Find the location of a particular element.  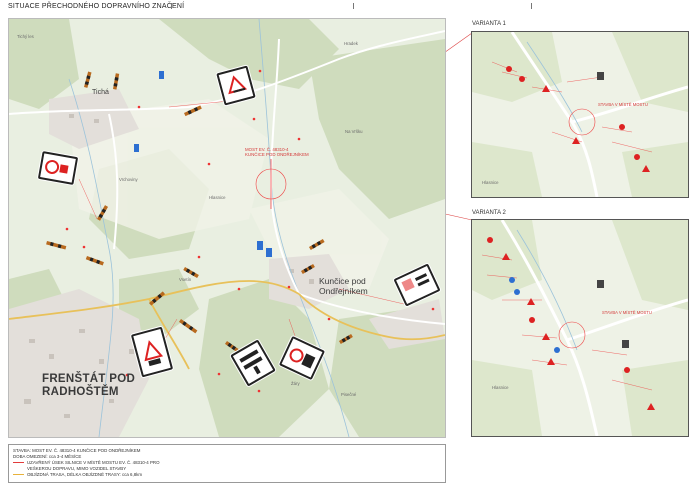

map-label: Žáry is located at coordinates (295, 383).